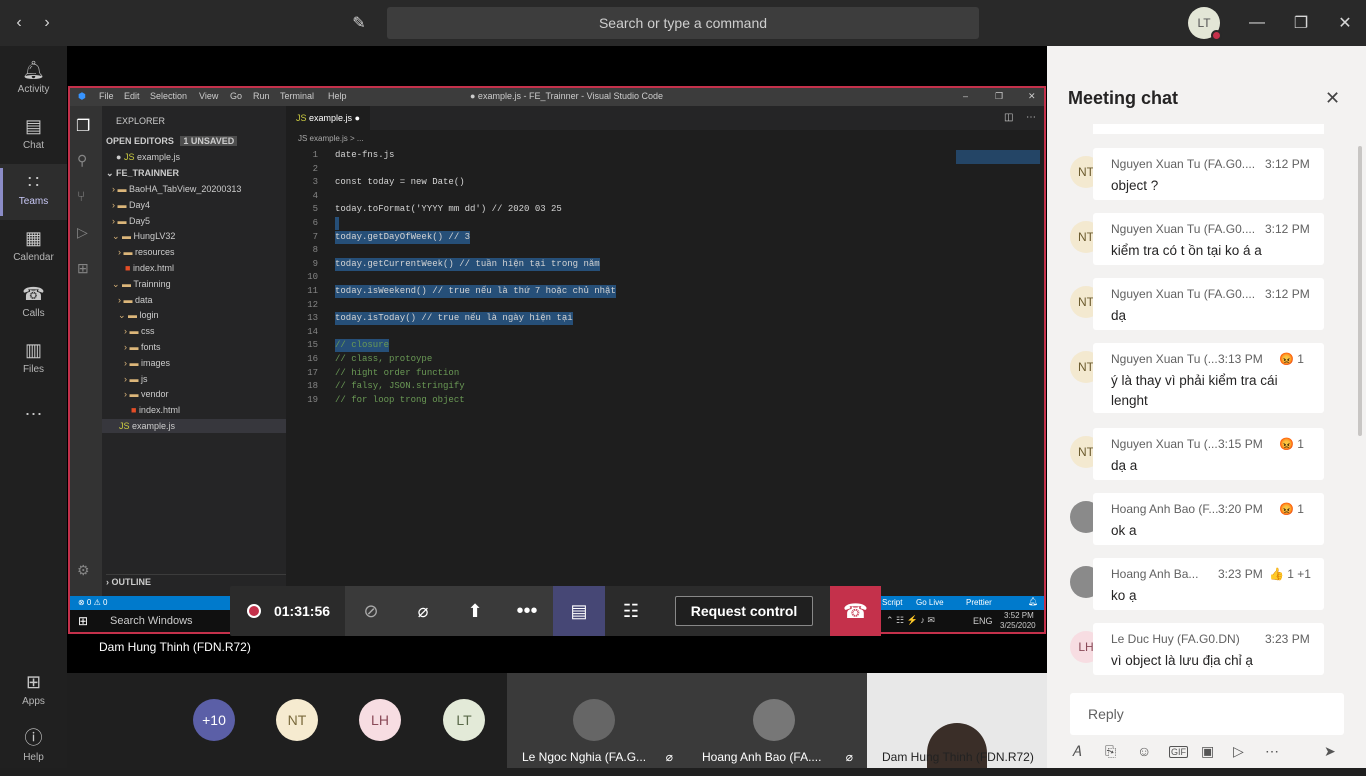  I want to click on tree-item: › ▬ js, so click(136, 379).